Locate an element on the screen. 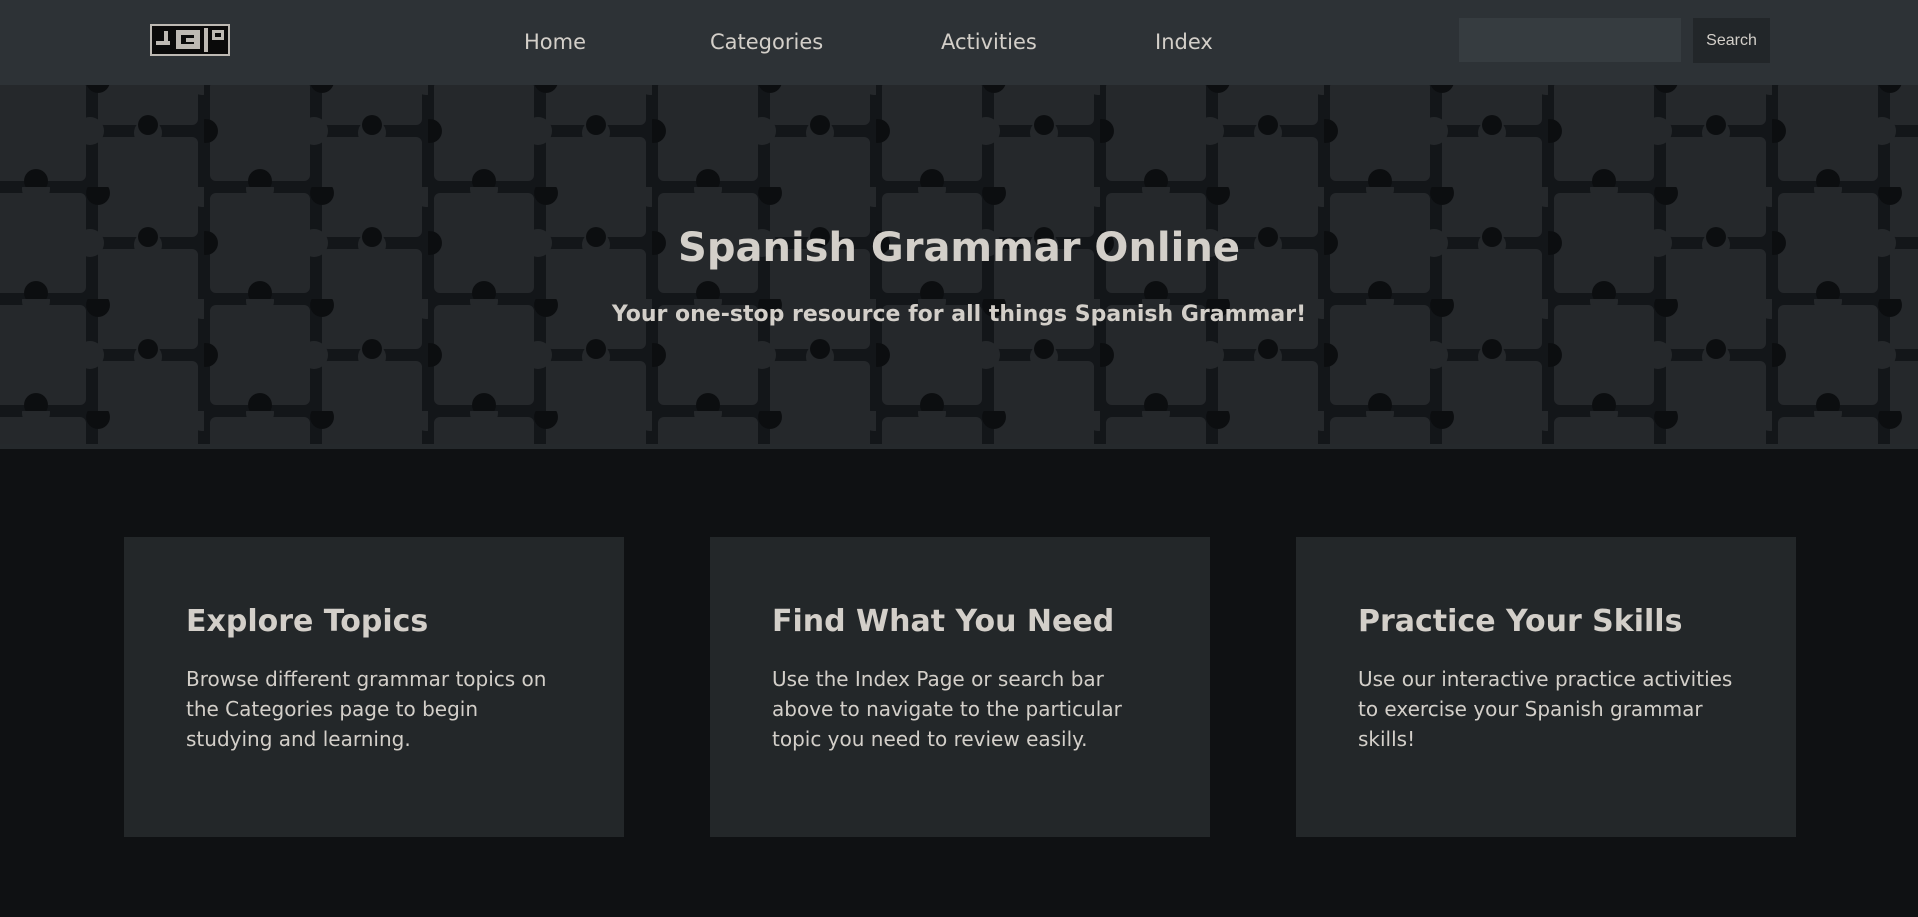 The image size is (1918, 917). hero-title: Spanish Grammar Online is located at coordinates (959, 248).